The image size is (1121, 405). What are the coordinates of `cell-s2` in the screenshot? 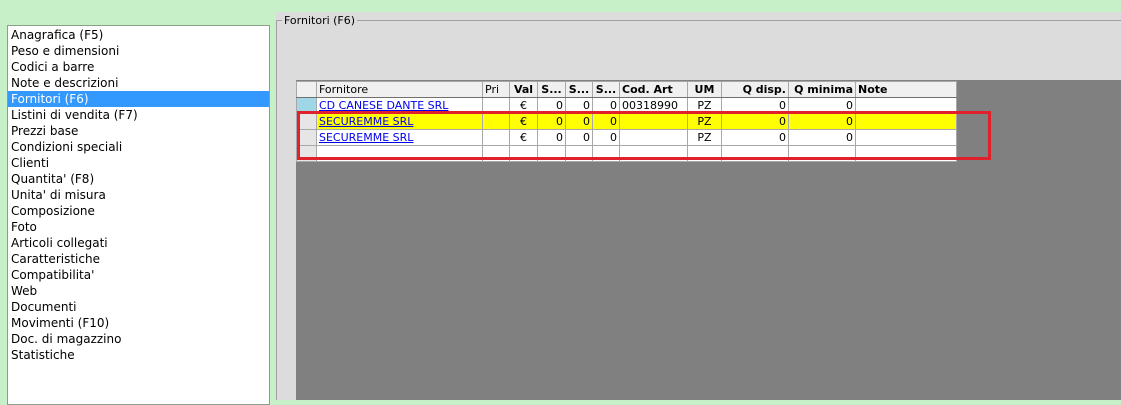 It's located at (579, 153).